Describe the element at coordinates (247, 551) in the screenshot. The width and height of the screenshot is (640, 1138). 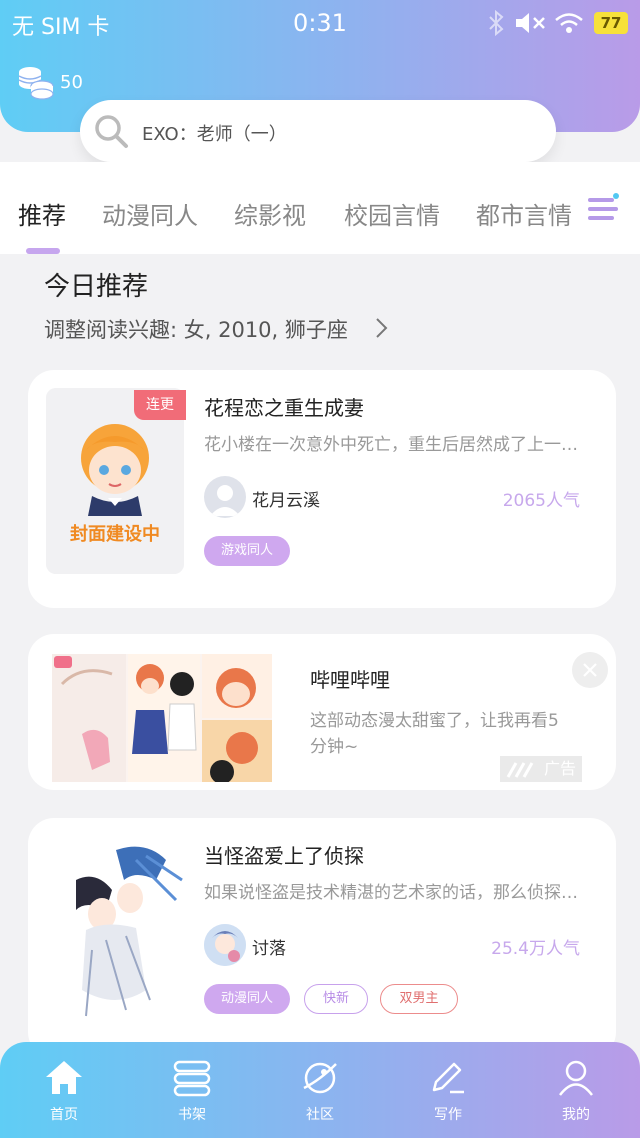
I see `genre-tag: 游戏同人` at that location.